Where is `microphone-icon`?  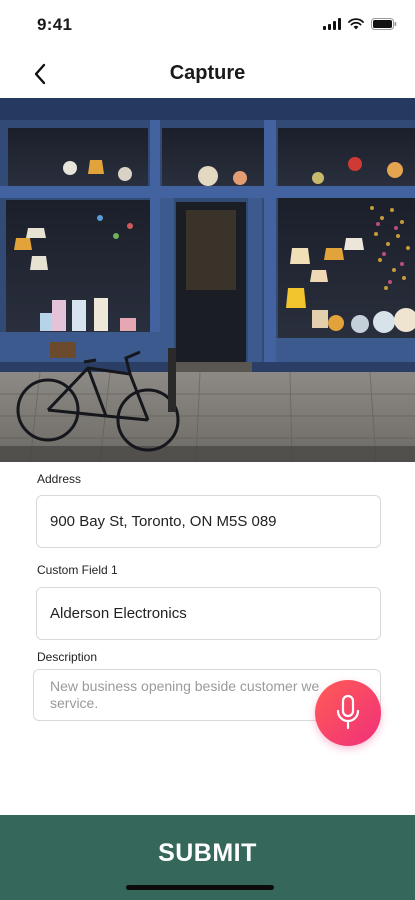
microphone-icon is located at coordinates (348, 712).